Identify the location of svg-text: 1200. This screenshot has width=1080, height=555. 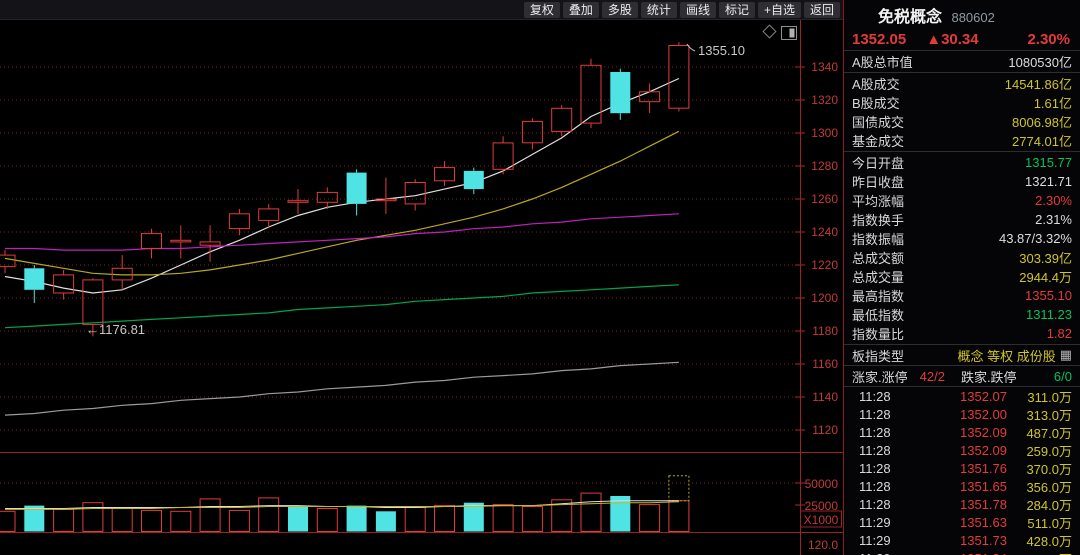
(824, 298).